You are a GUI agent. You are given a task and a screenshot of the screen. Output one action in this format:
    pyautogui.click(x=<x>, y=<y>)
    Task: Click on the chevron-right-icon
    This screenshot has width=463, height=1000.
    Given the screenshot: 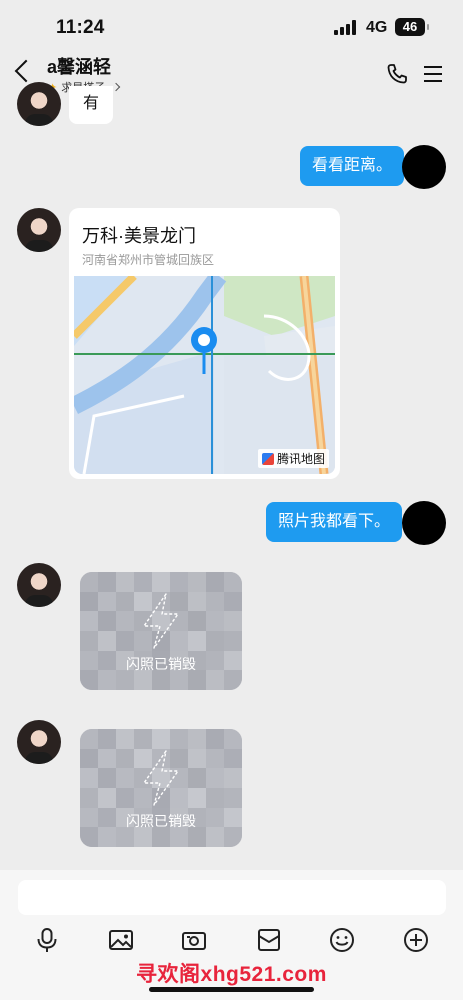 What is the action you would take?
    pyautogui.click(x=116, y=87)
    